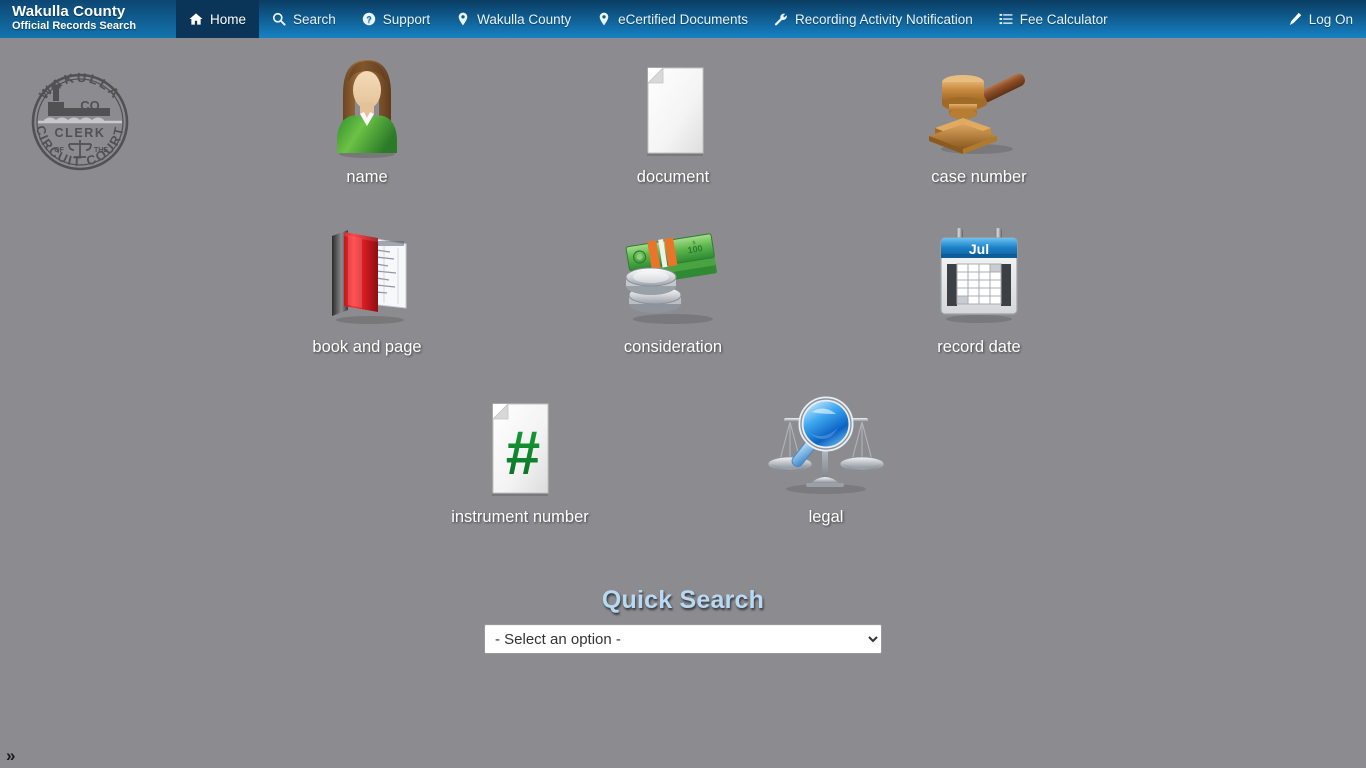 This screenshot has height=768, width=1366. I want to click on brand-subtitle: Official Records Search, so click(74, 26).